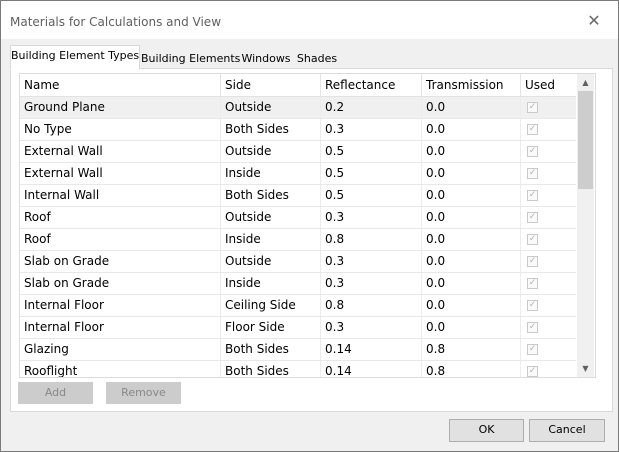  What do you see at coordinates (55, 393) in the screenshot?
I see `add-button: Add` at bounding box center [55, 393].